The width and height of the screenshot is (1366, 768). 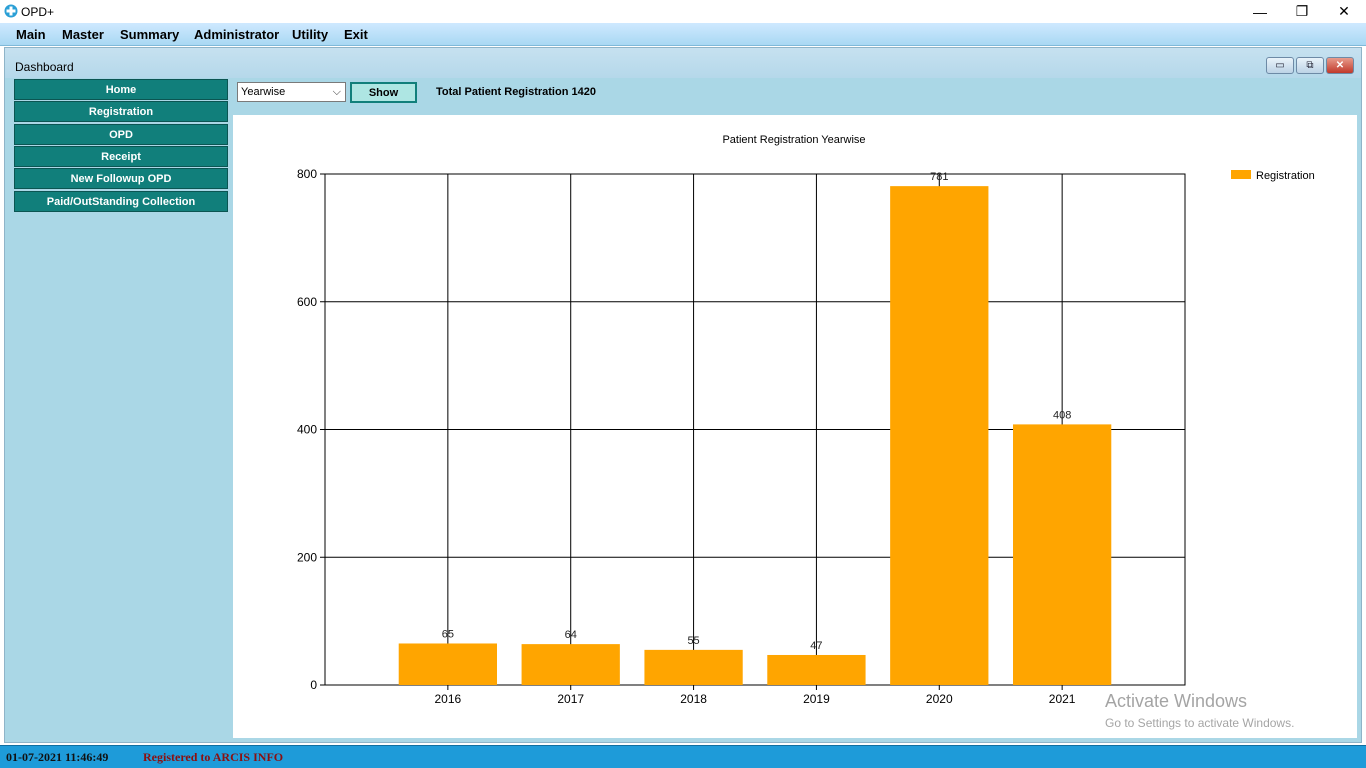 I want to click on data-label: 64, so click(x=571, y=635).